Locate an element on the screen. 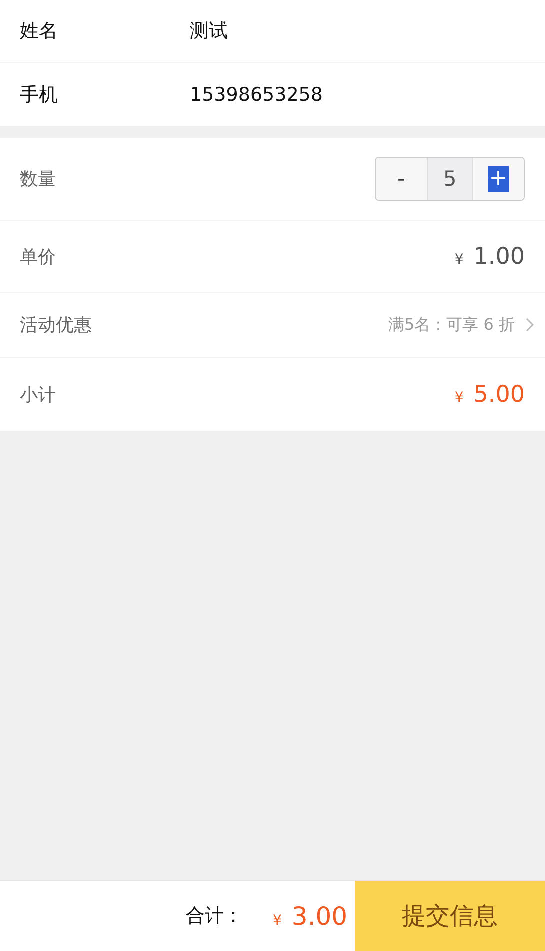 The width and height of the screenshot is (545, 951). minus-button: - is located at coordinates (401, 179).